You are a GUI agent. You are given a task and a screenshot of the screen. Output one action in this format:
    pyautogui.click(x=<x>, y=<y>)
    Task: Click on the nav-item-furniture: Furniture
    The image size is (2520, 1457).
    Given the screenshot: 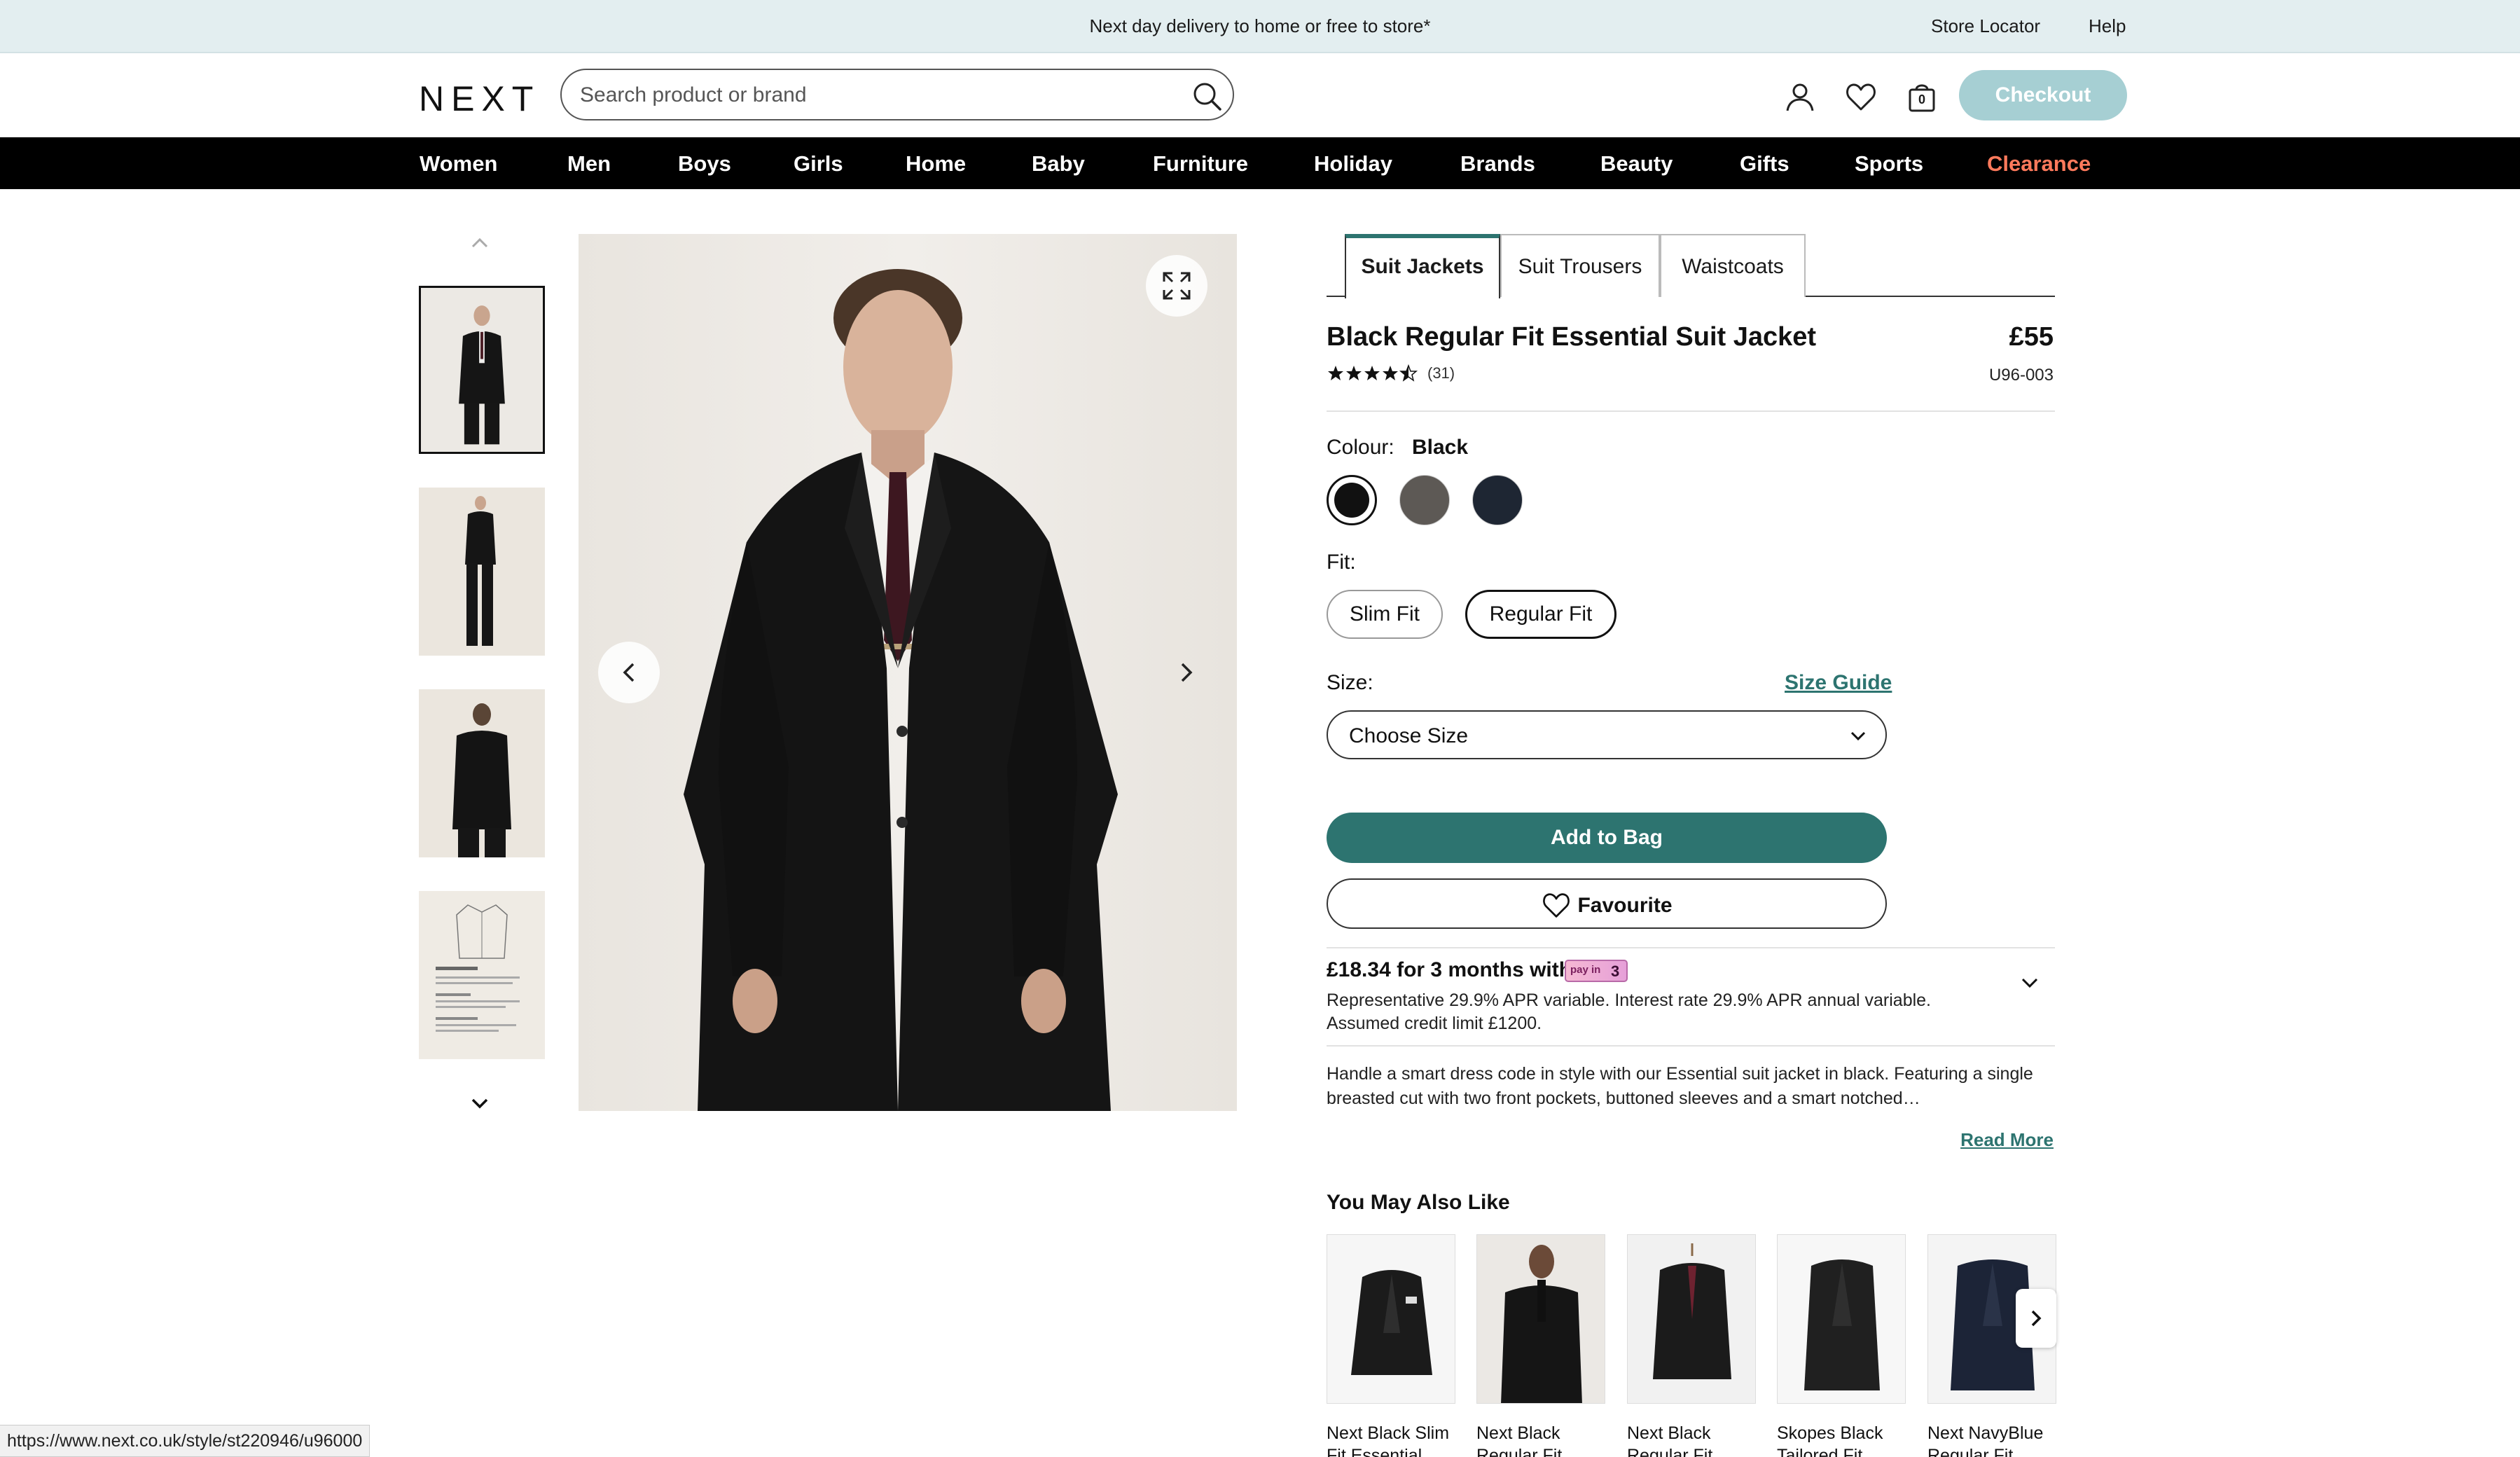 What is the action you would take?
    pyautogui.click(x=1200, y=164)
    